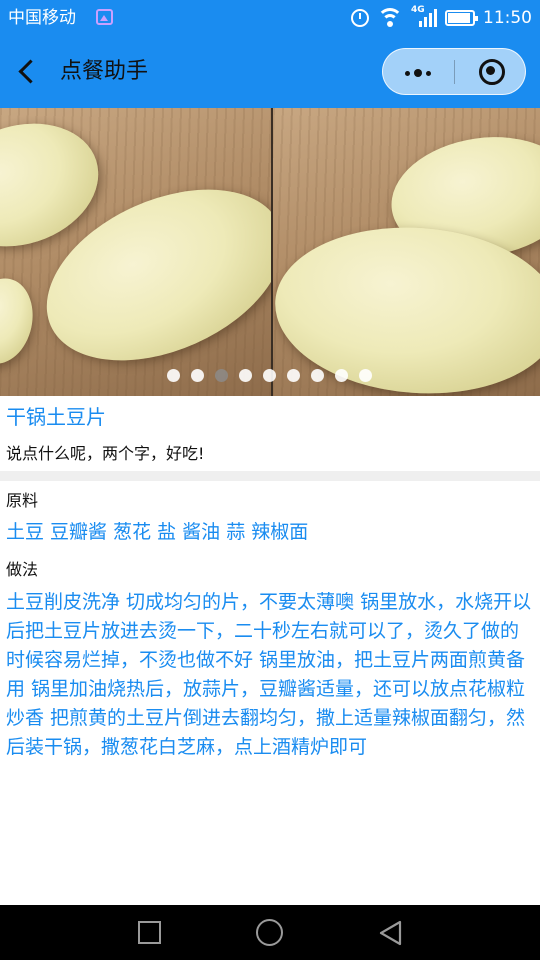 The height and width of the screenshot is (960, 540). I want to click on mini-program-capsule, so click(454, 71).